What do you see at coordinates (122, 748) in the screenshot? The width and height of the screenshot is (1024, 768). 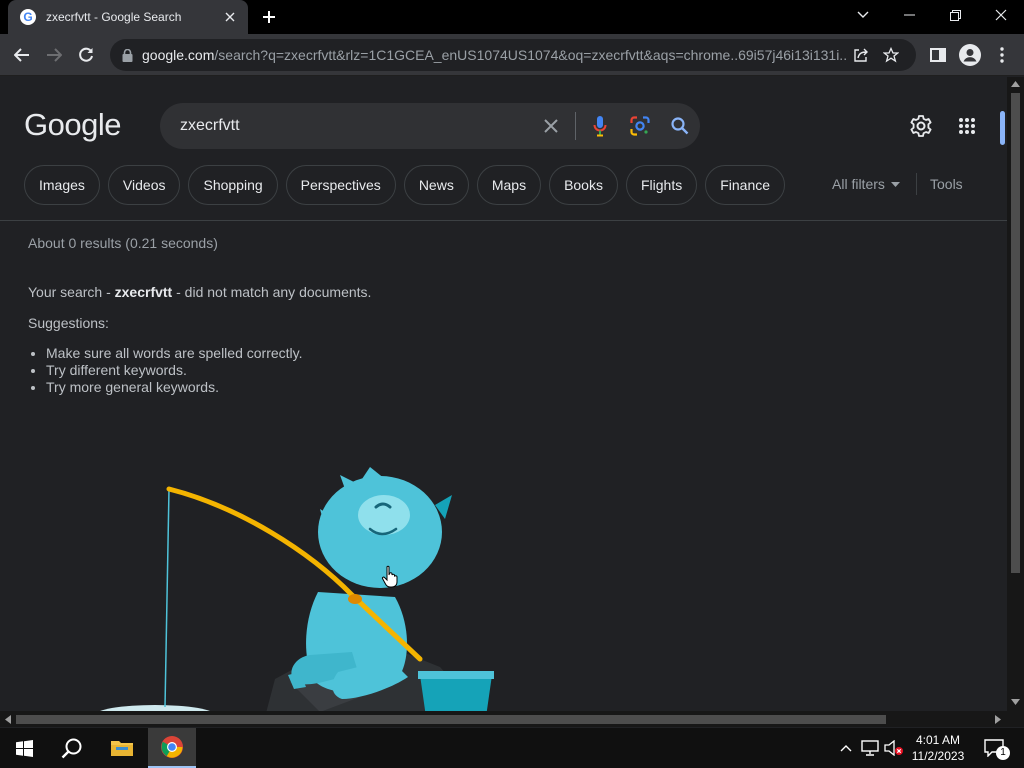 I see `file-explorer-icon` at bounding box center [122, 748].